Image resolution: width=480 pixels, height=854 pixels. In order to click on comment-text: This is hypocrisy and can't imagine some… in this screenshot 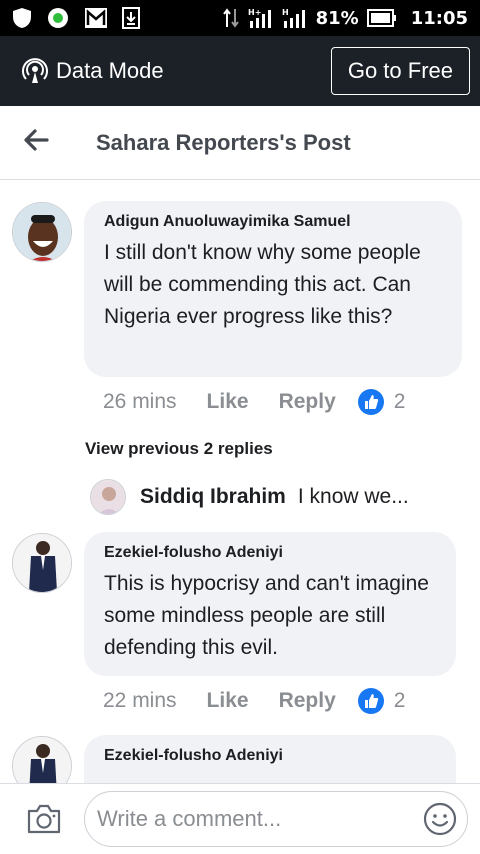, I will do `click(266, 615)`.